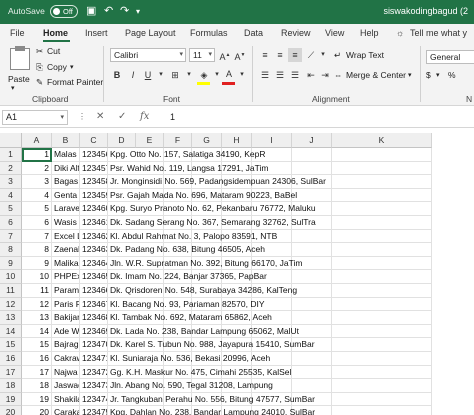 The width and height of the screenshot is (474, 415). I want to click on column-header-i: I, so click(272, 140).